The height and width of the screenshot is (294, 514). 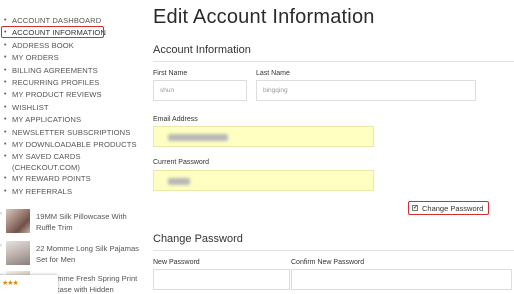 I want to click on star-rating-icon: ★★★, so click(x=10, y=283).